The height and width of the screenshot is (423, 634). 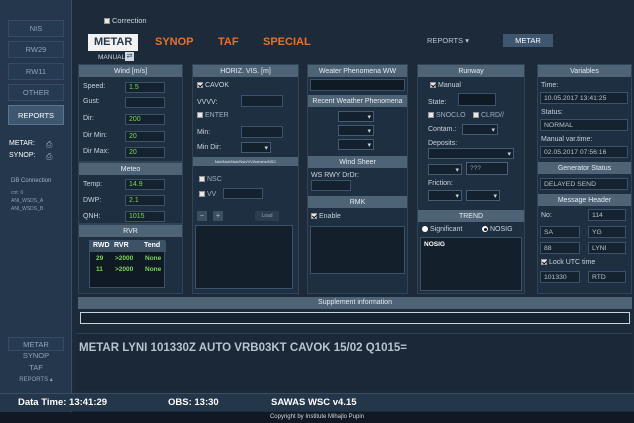 What do you see at coordinates (243, 193) in the screenshot?
I see `vv-field` at bounding box center [243, 193].